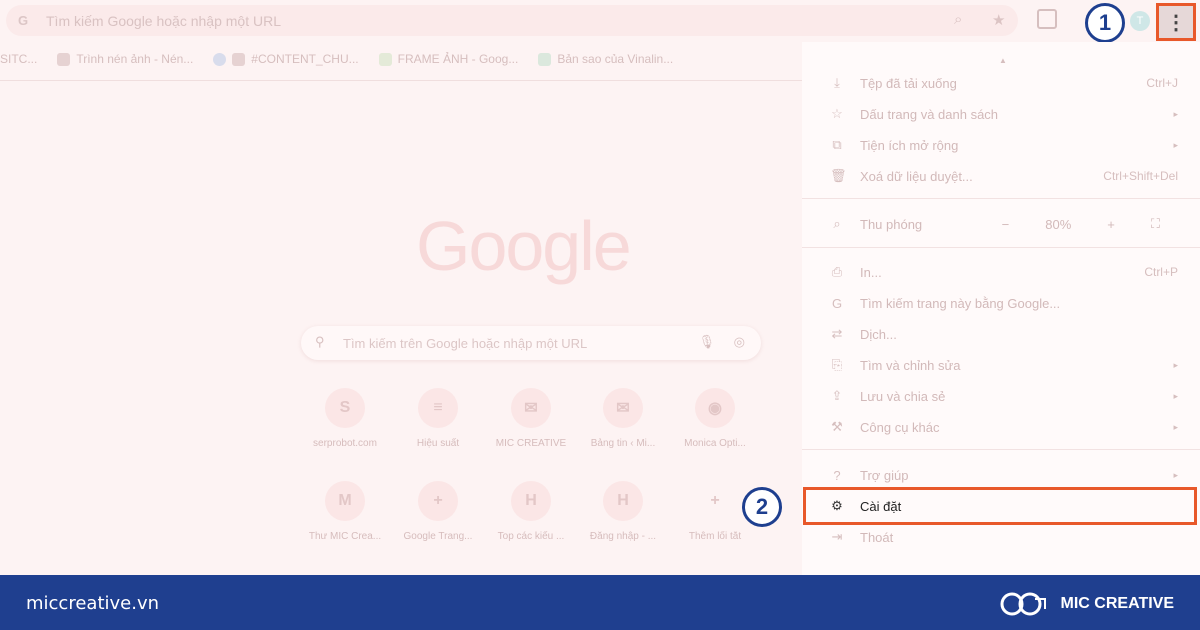 The height and width of the screenshot is (630, 1200). What do you see at coordinates (1000, 506) in the screenshot?
I see `settings-highlight-box` at bounding box center [1000, 506].